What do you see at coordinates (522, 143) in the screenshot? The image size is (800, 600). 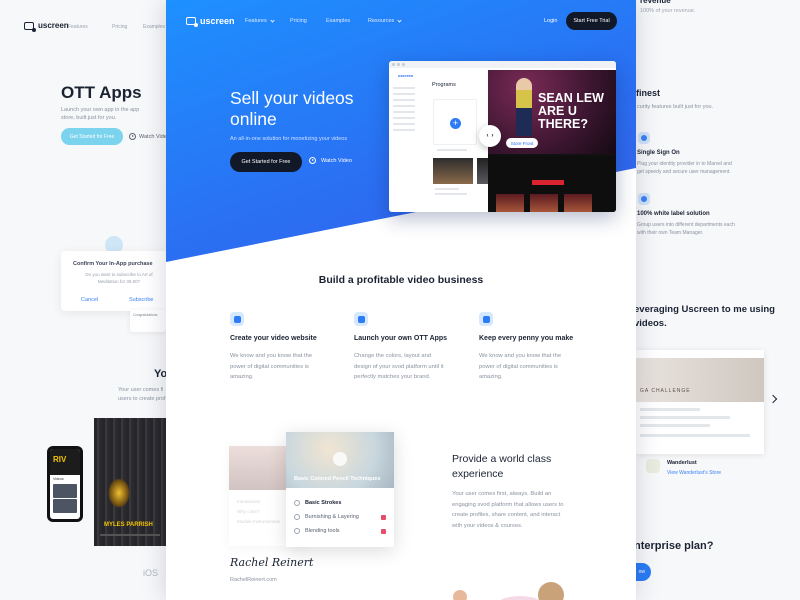 I see `store-front-button: Store Front` at bounding box center [522, 143].